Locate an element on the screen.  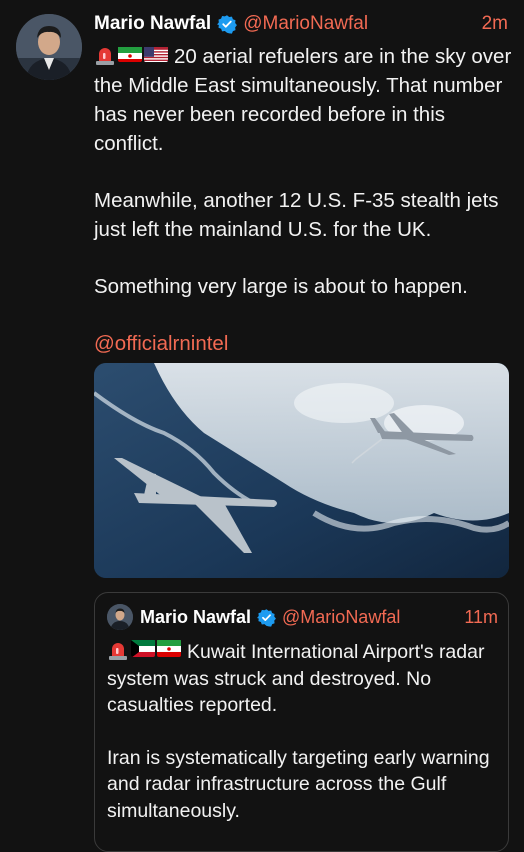
author-name: Mario Nawfal is located at coordinates (152, 24).